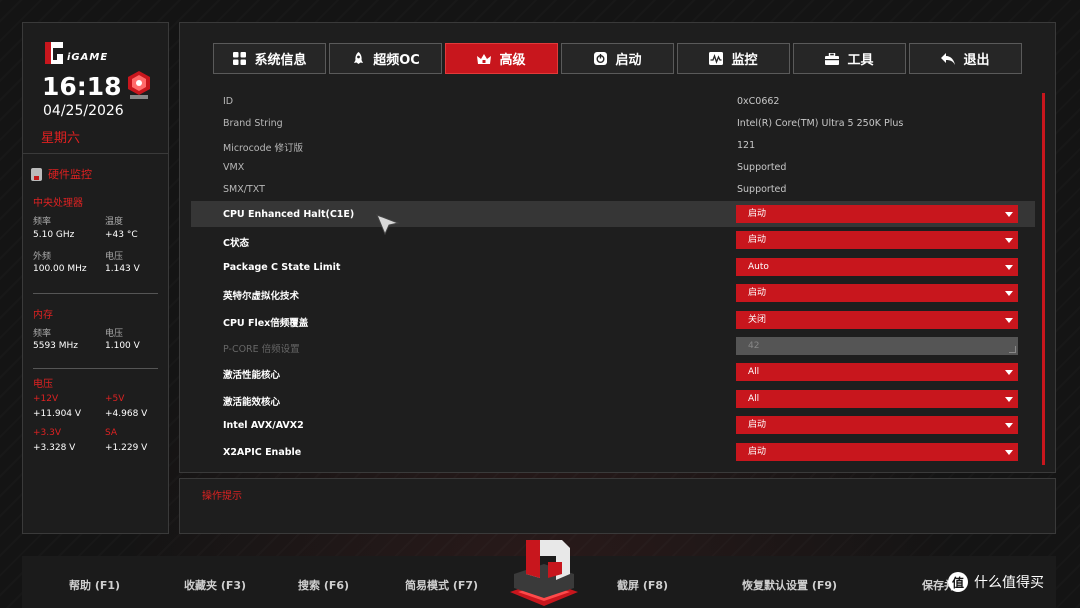 Image resolution: width=1080 pixels, height=608 pixels. What do you see at coordinates (114, 257) in the screenshot?
I see `cpu-volt-label: 电压` at bounding box center [114, 257].